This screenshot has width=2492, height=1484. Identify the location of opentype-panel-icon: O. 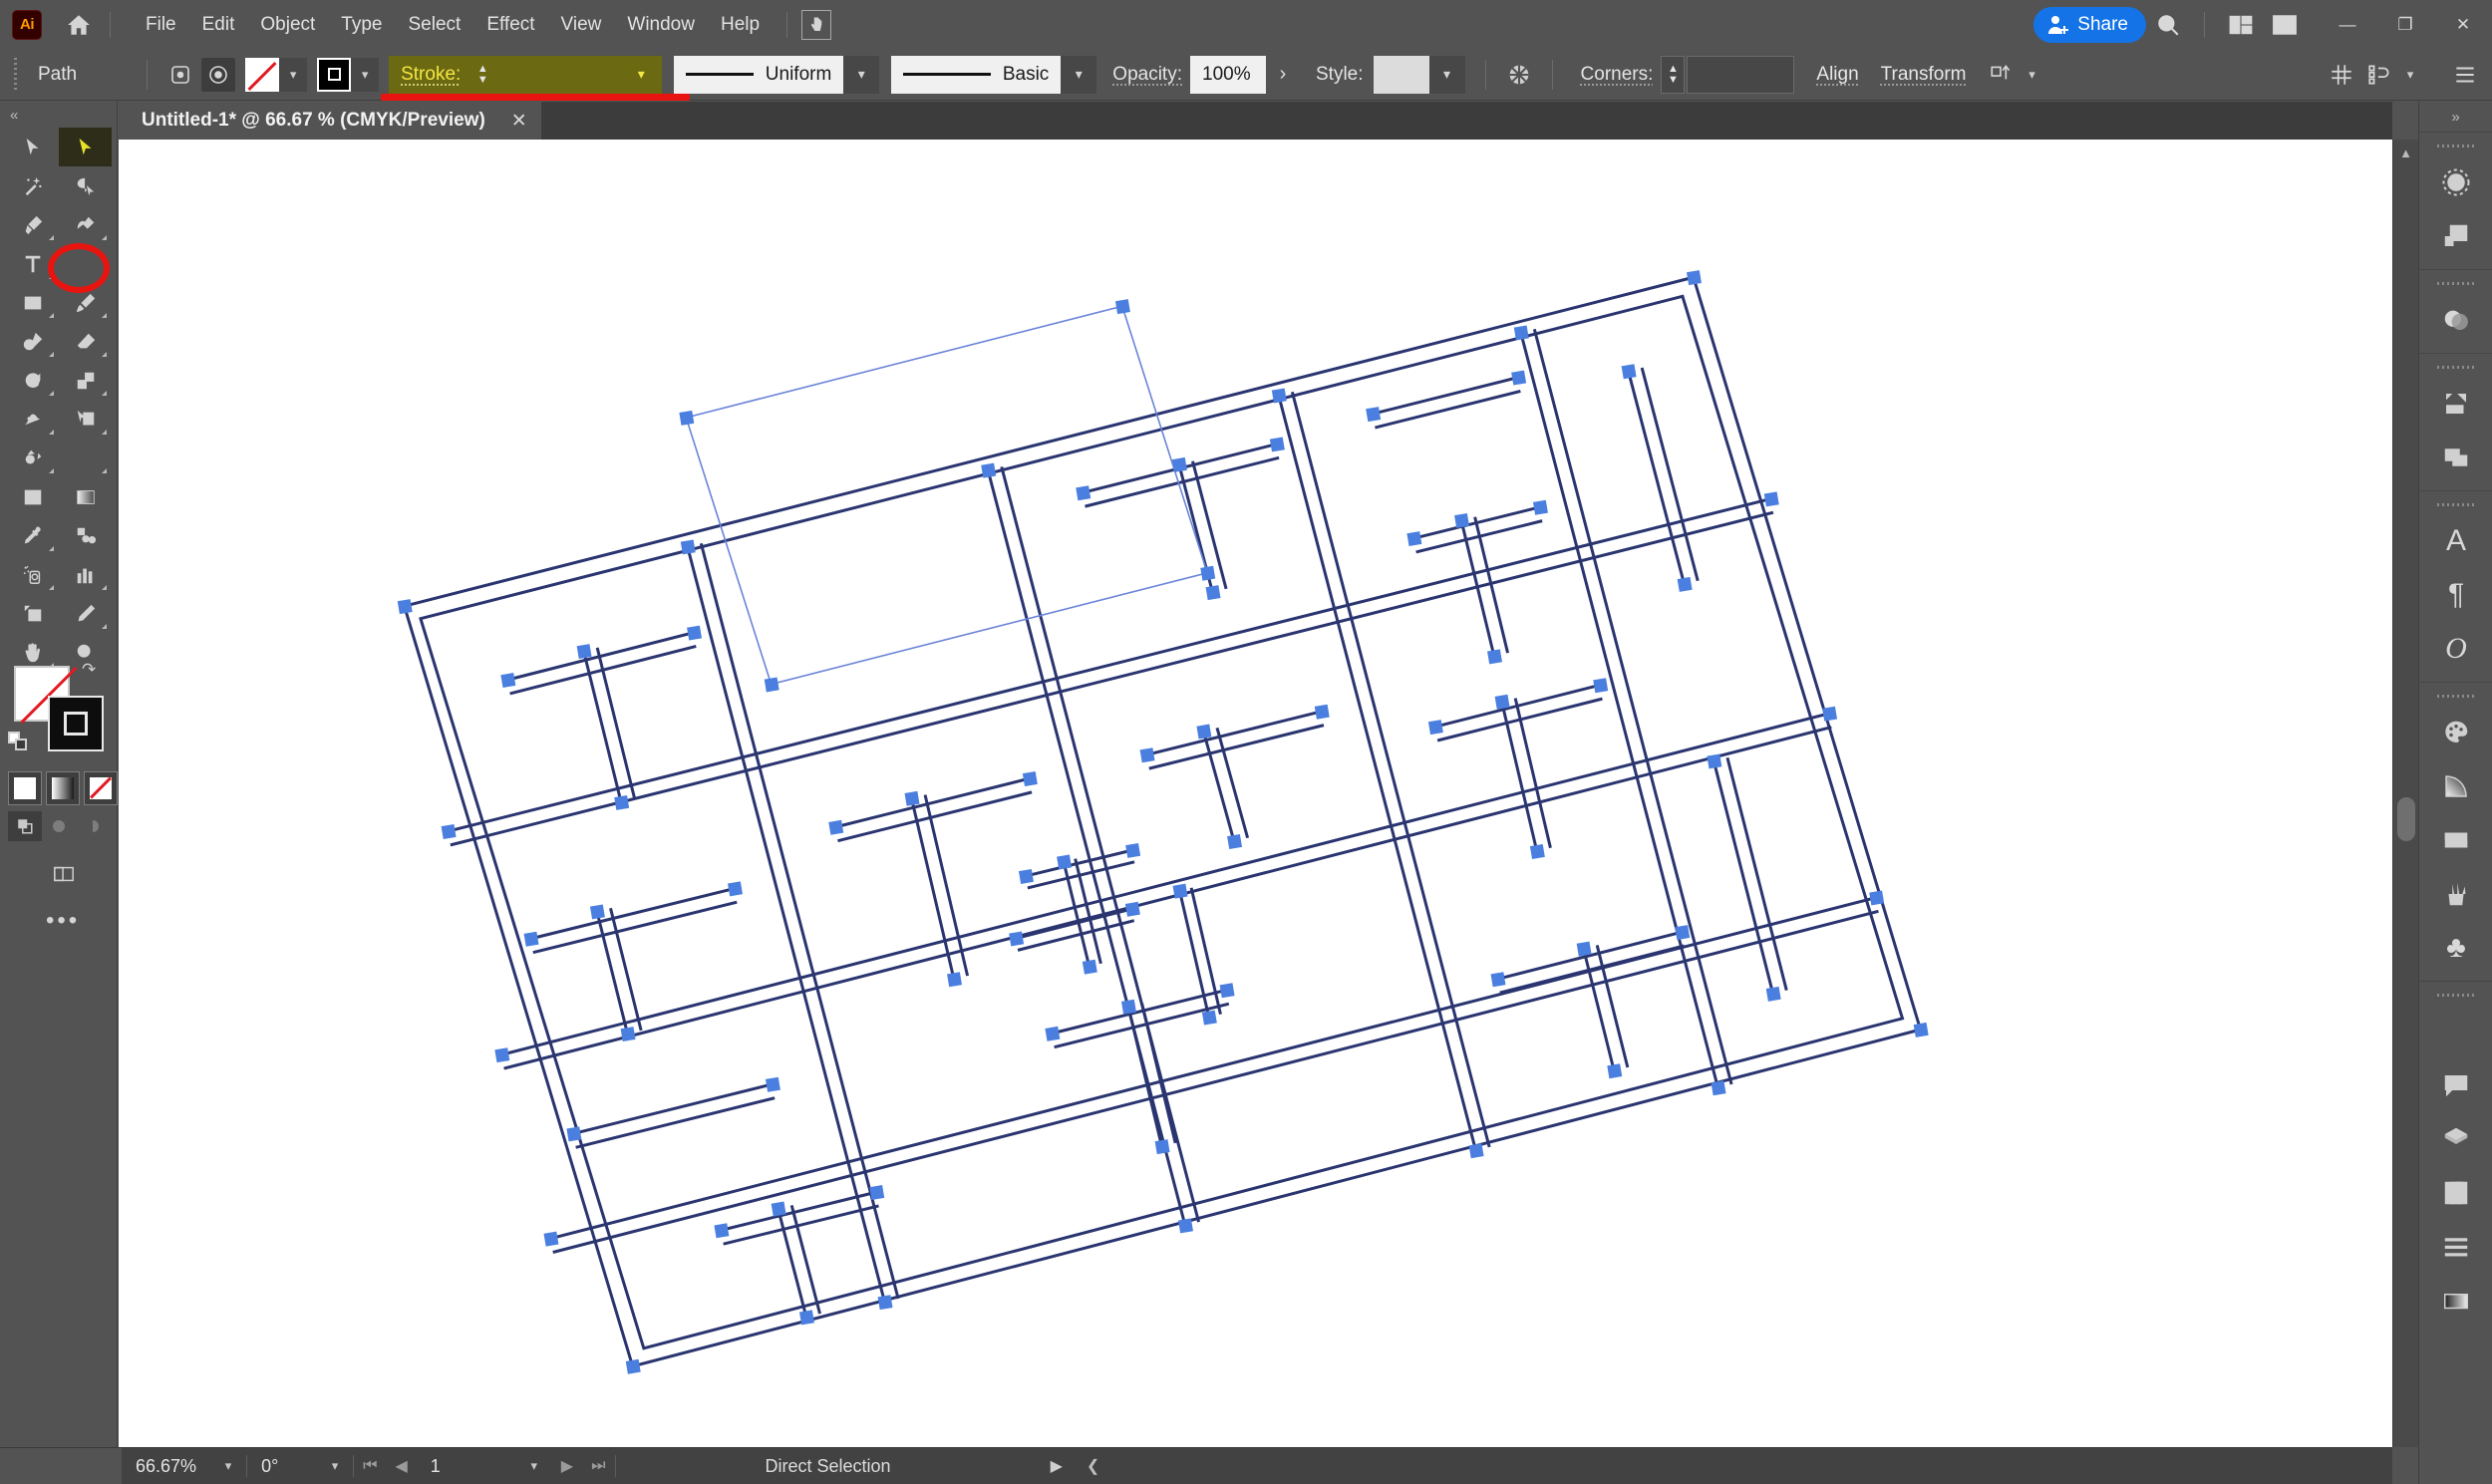
(2455, 649).